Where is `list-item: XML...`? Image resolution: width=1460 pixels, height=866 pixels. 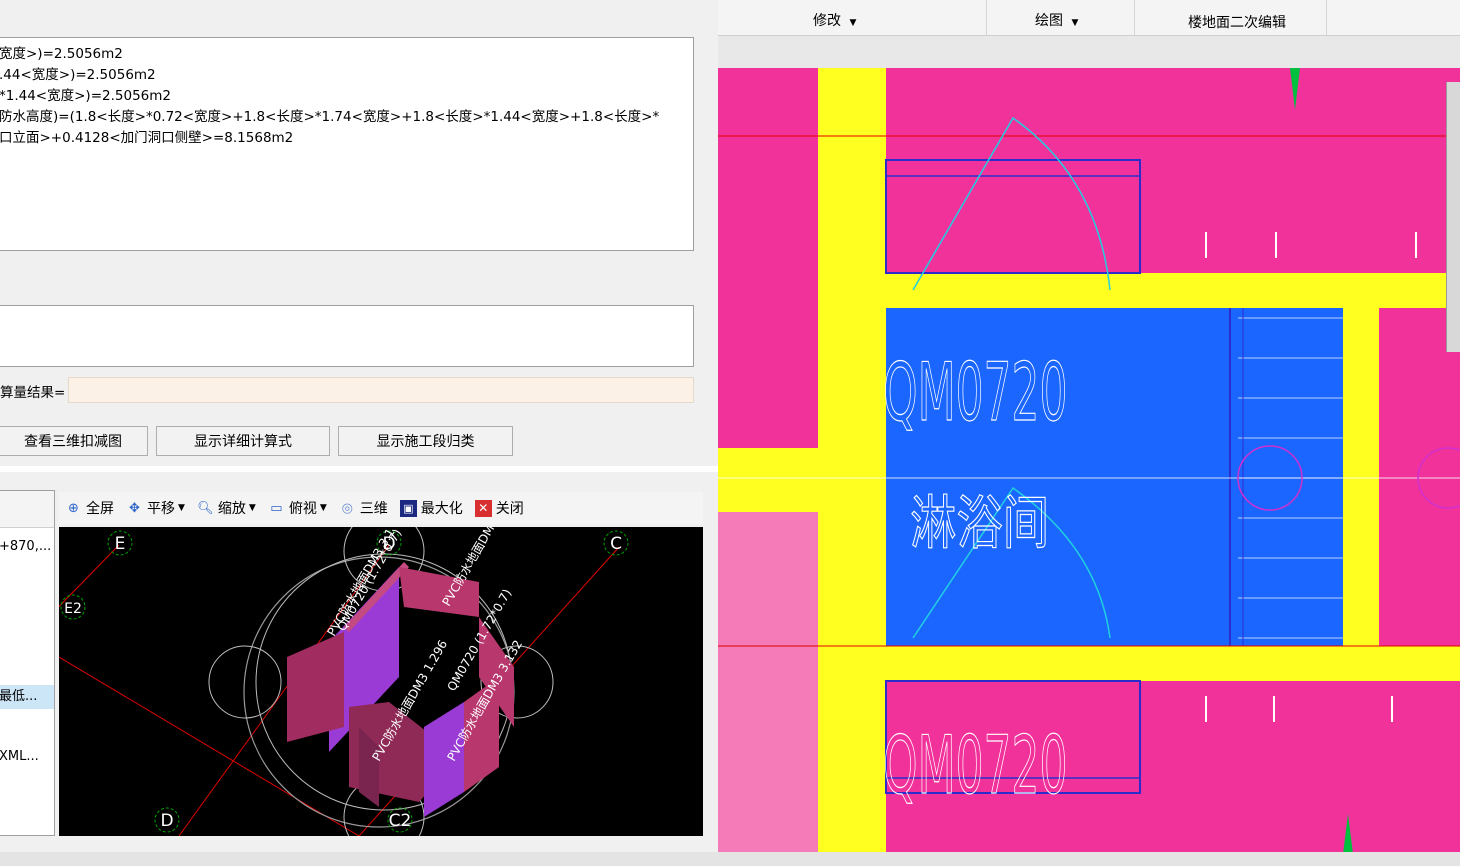
list-item: XML... is located at coordinates (27, 757).